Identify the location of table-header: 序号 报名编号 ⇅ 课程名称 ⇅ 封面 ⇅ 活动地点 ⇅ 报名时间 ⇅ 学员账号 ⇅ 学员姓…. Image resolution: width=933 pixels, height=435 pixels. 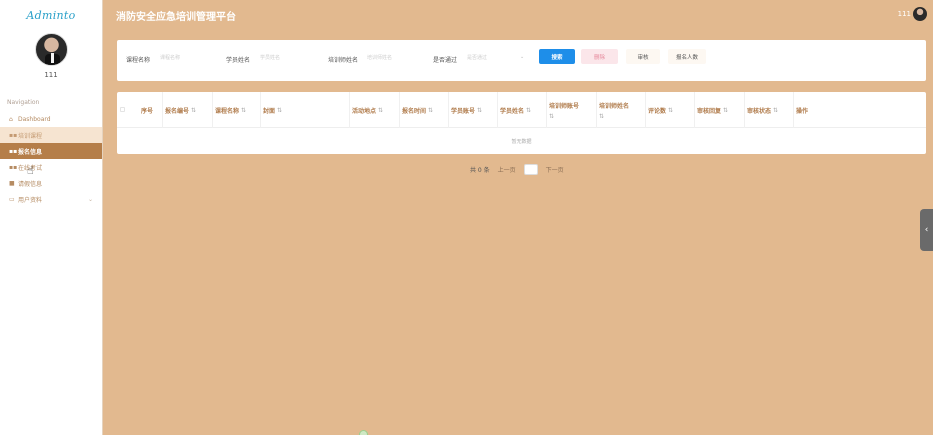
(521, 110).